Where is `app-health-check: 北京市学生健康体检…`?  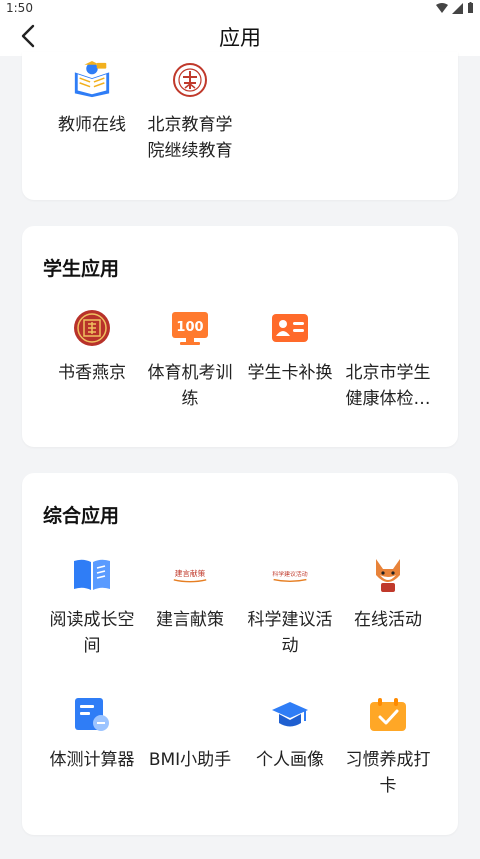
app-health-check: 北京市学生健康体检… is located at coordinates (388, 360).